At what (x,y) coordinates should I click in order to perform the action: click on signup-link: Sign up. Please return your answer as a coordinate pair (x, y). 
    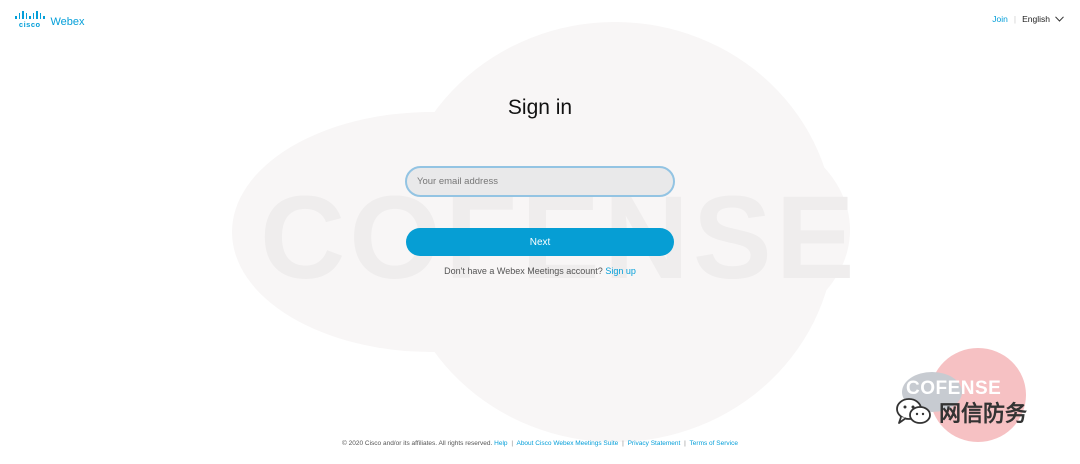
    Looking at the image, I should click on (620, 271).